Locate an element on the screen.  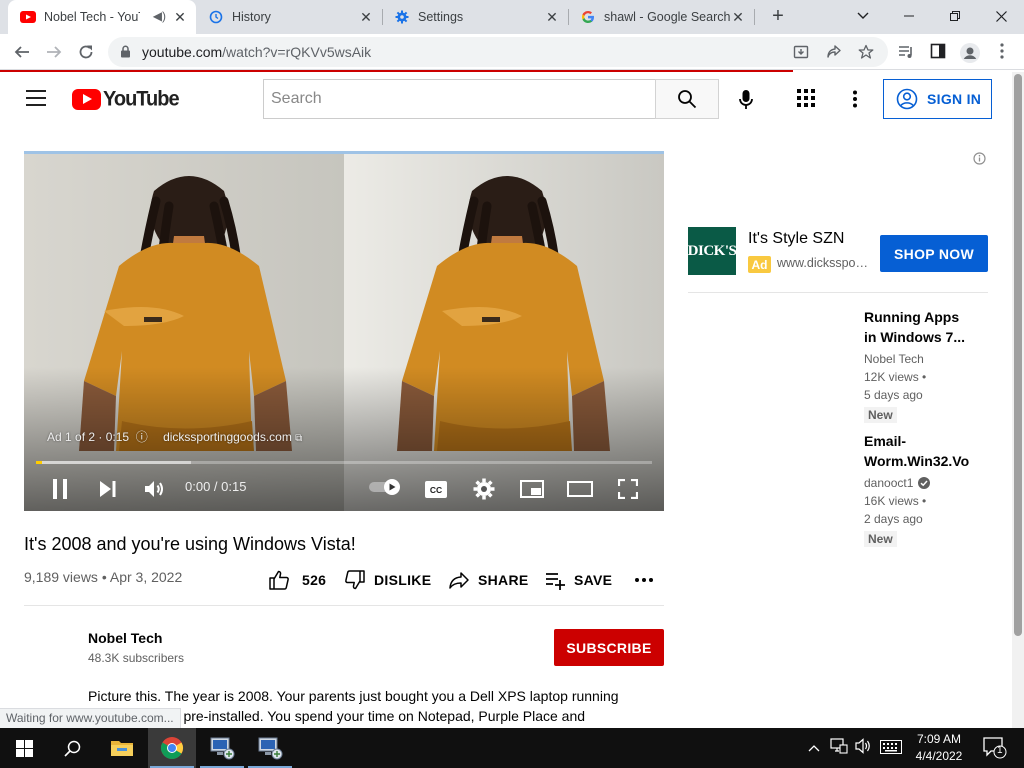
tab-title: Settings is located at coordinates (441, 17).